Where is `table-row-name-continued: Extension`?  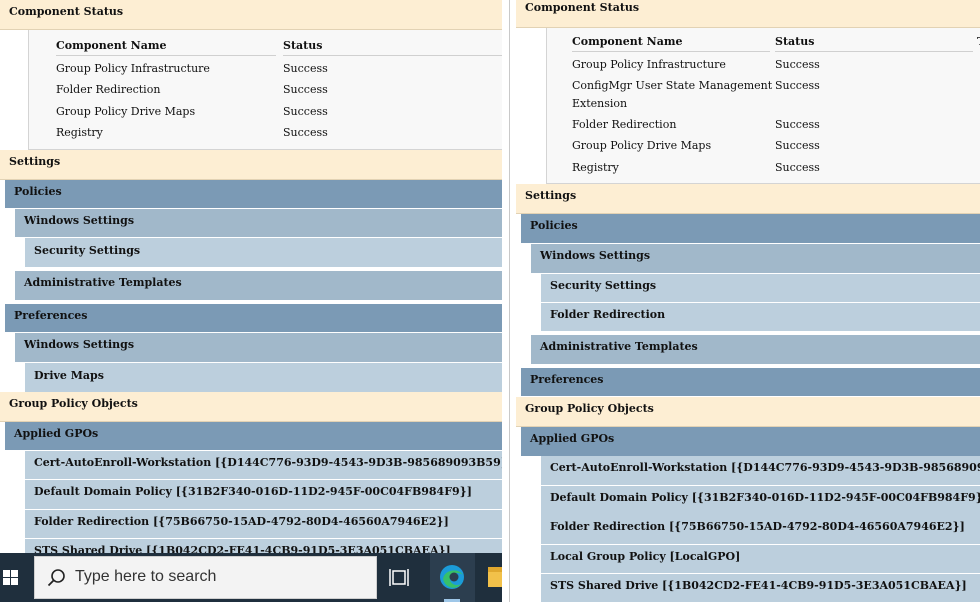 table-row-name-continued: Extension is located at coordinates (600, 103).